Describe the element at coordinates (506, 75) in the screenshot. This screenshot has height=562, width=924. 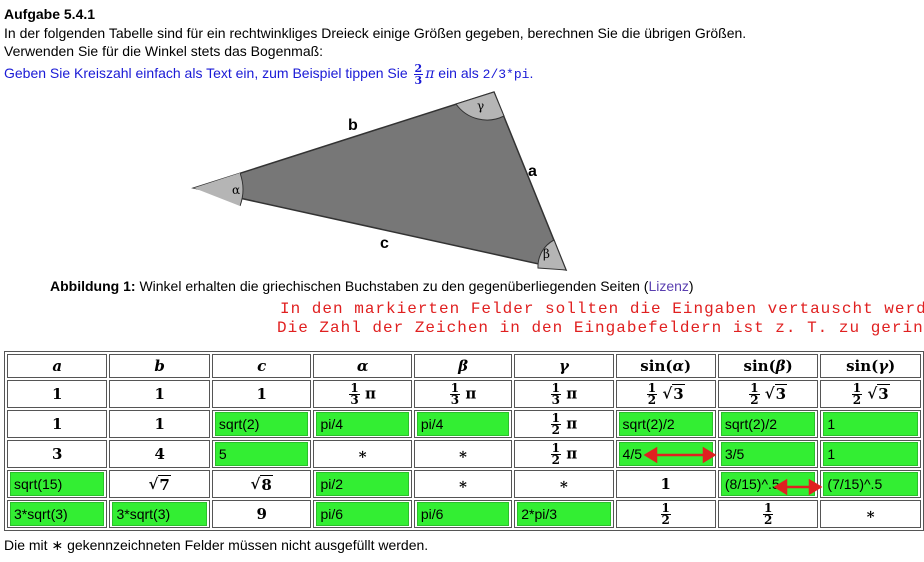
I see `hint-code: 2/3*pi` at that location.